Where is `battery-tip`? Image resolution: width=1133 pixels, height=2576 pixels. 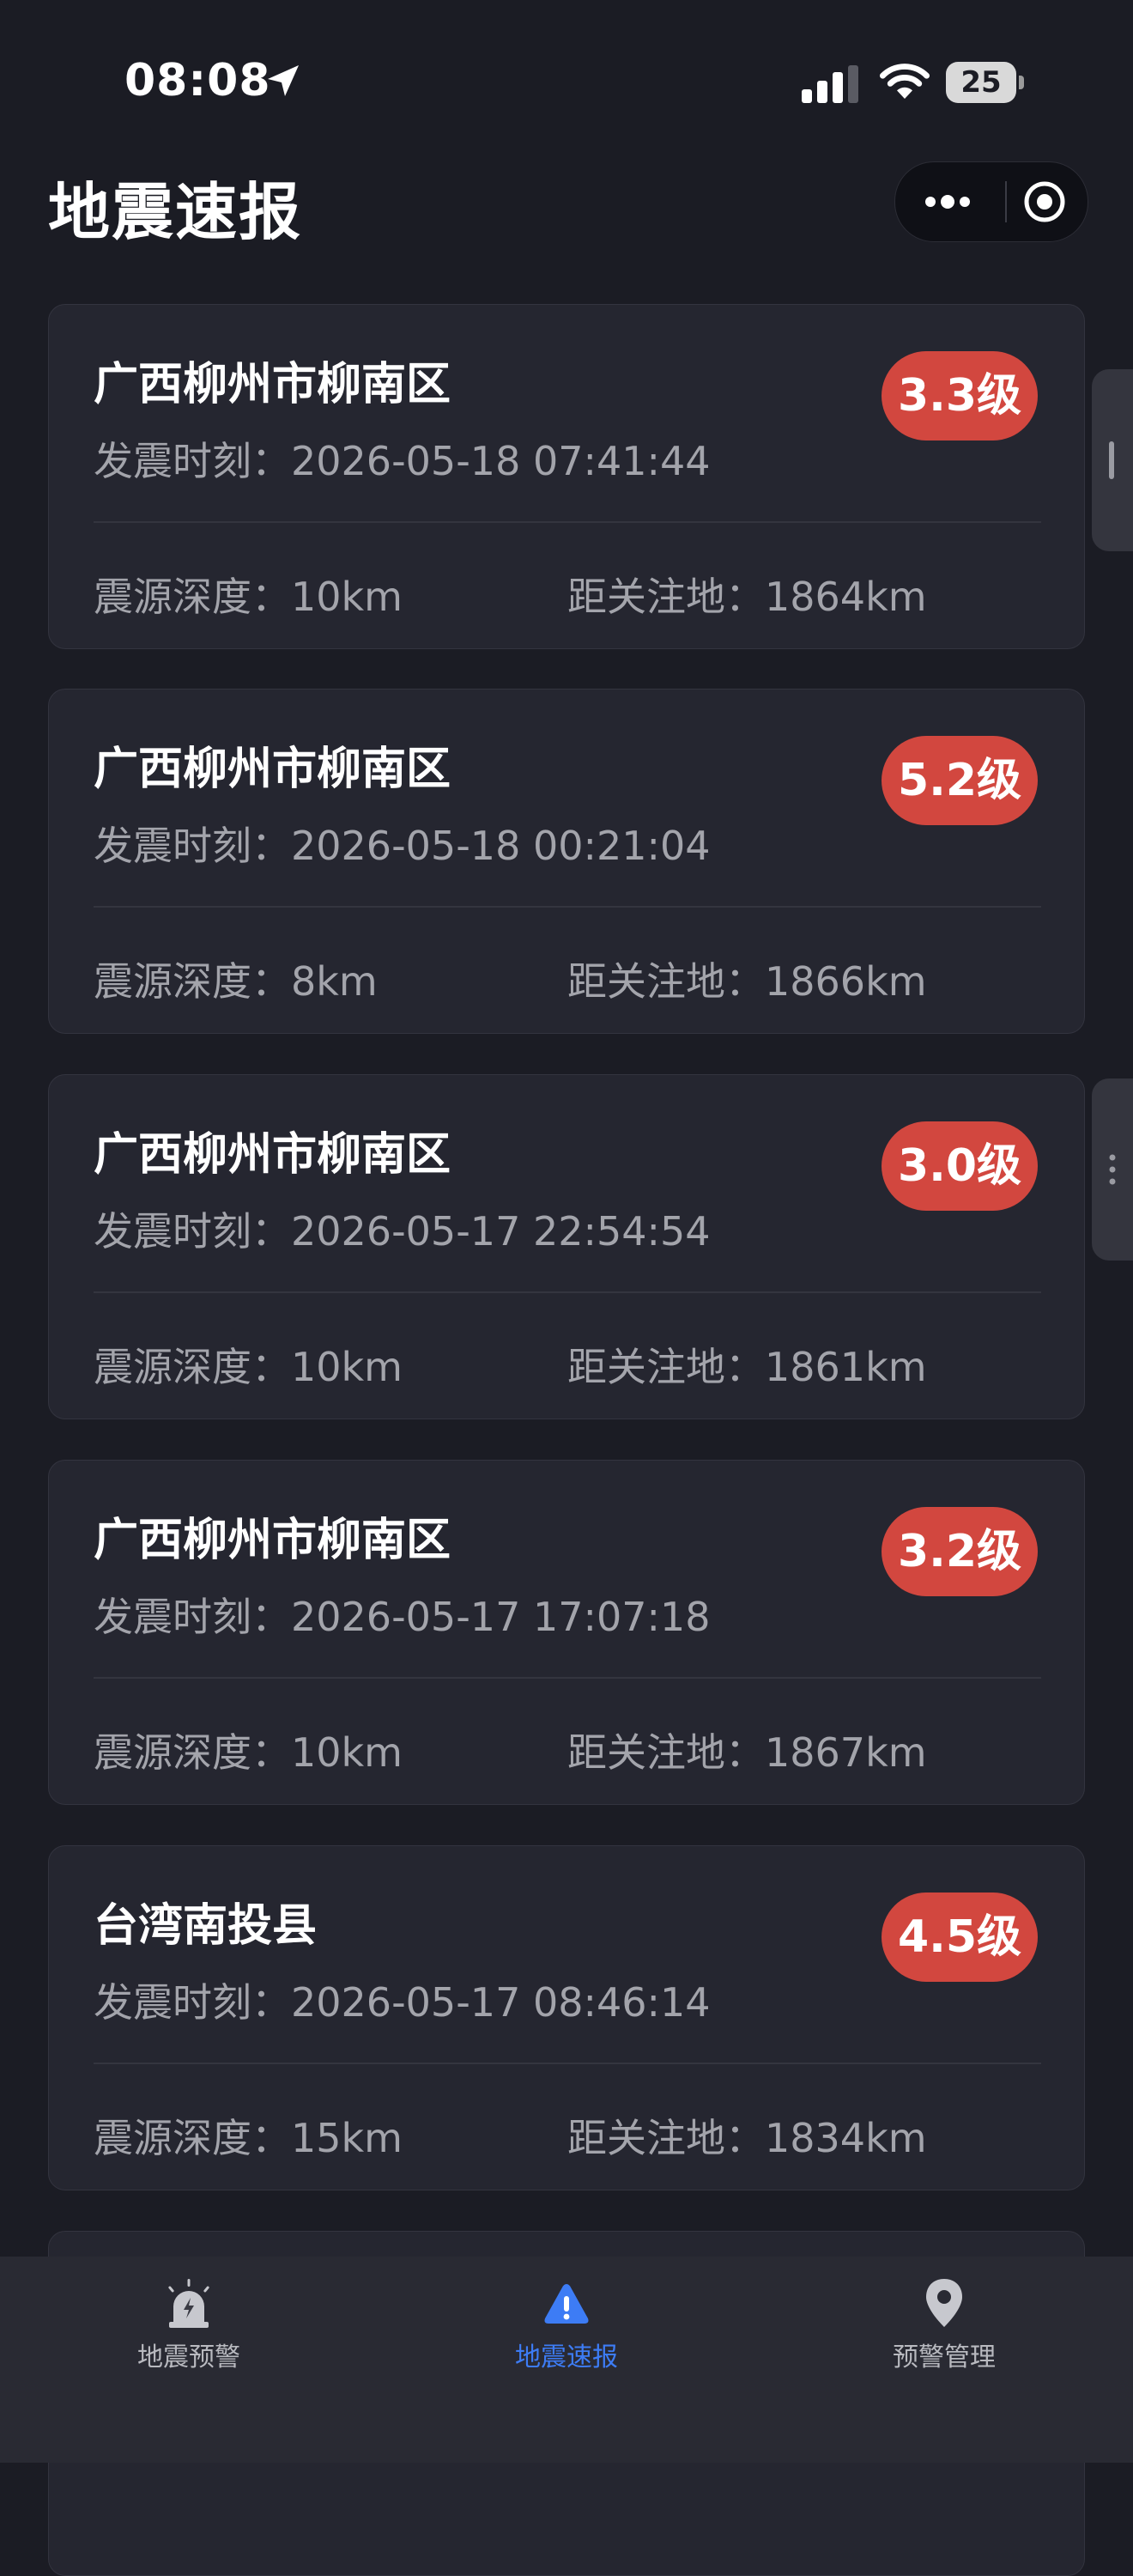
battery-tip is located at coordinates (1021, 82).